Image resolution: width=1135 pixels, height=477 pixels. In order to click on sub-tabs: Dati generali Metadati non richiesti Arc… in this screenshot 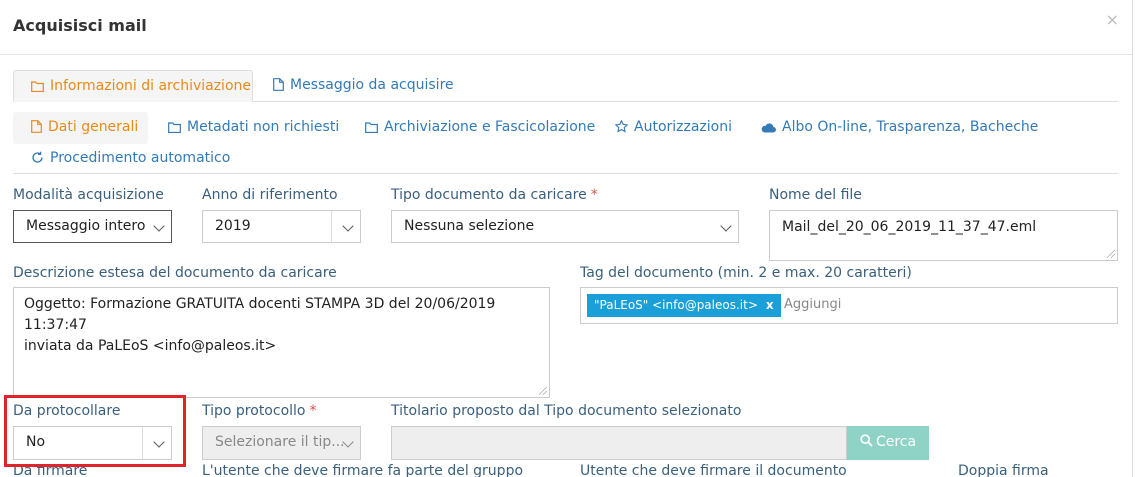, I will do `click(565, 143)`.